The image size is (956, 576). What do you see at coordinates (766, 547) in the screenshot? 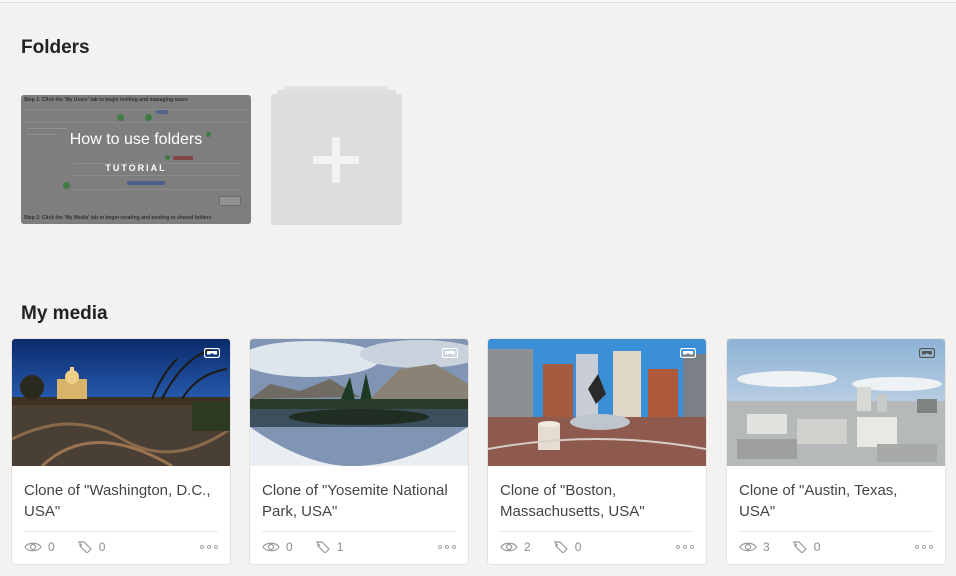
I see `views-count: 3` at bounding box center [766, 547].